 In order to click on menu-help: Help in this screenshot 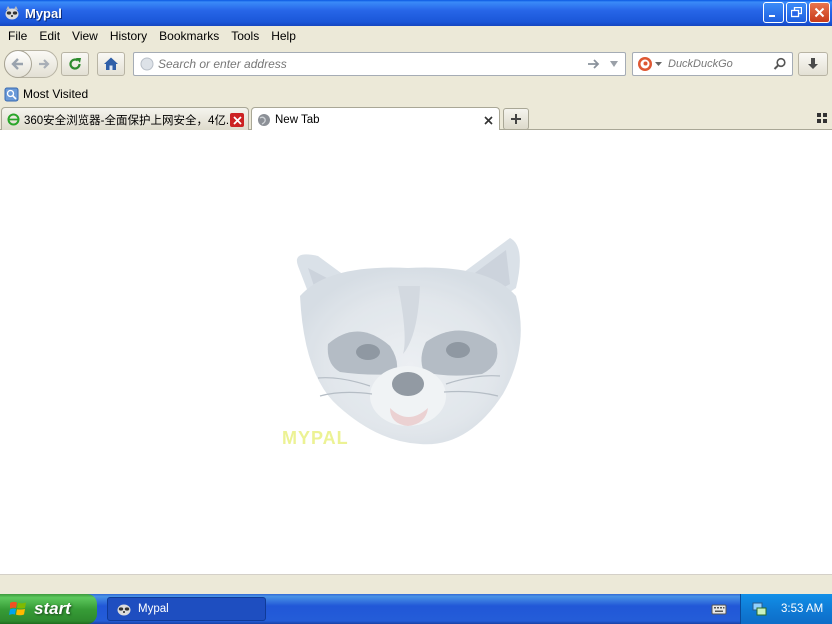, I will do `click(283, 36)`.